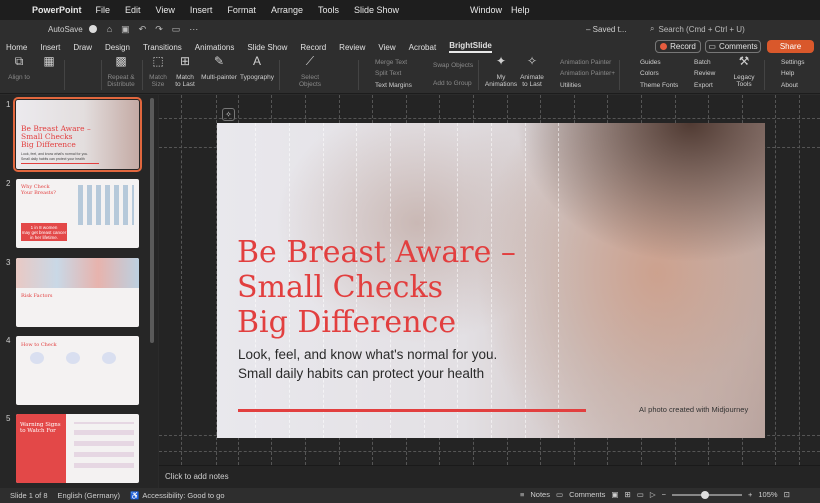 The image size is (820, 503). What do you see at coordinates (532, 71) in the screenshot?
I see `animate-to-last-button: ✧ Animate to Last` at bounding box center [532, 71].